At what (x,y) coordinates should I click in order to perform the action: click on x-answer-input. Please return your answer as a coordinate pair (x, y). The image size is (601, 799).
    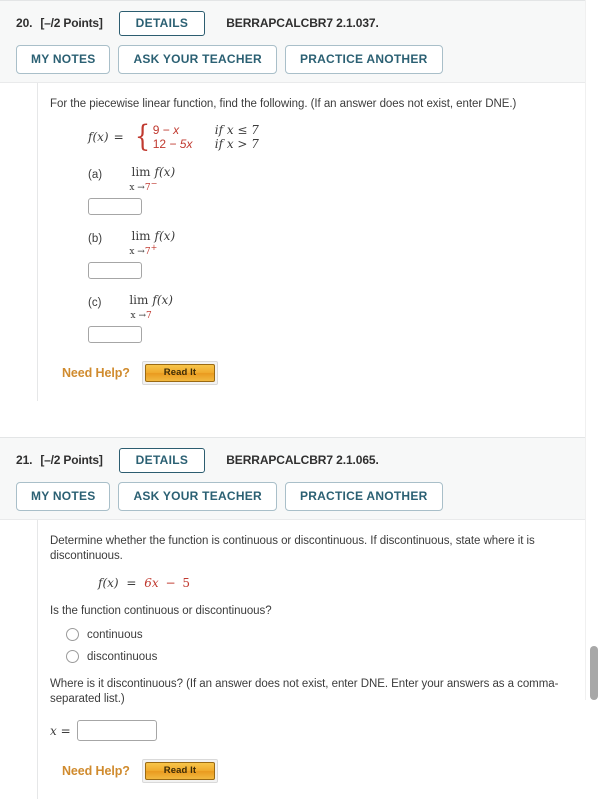
    Looking at the image, I should click on (116, 730).